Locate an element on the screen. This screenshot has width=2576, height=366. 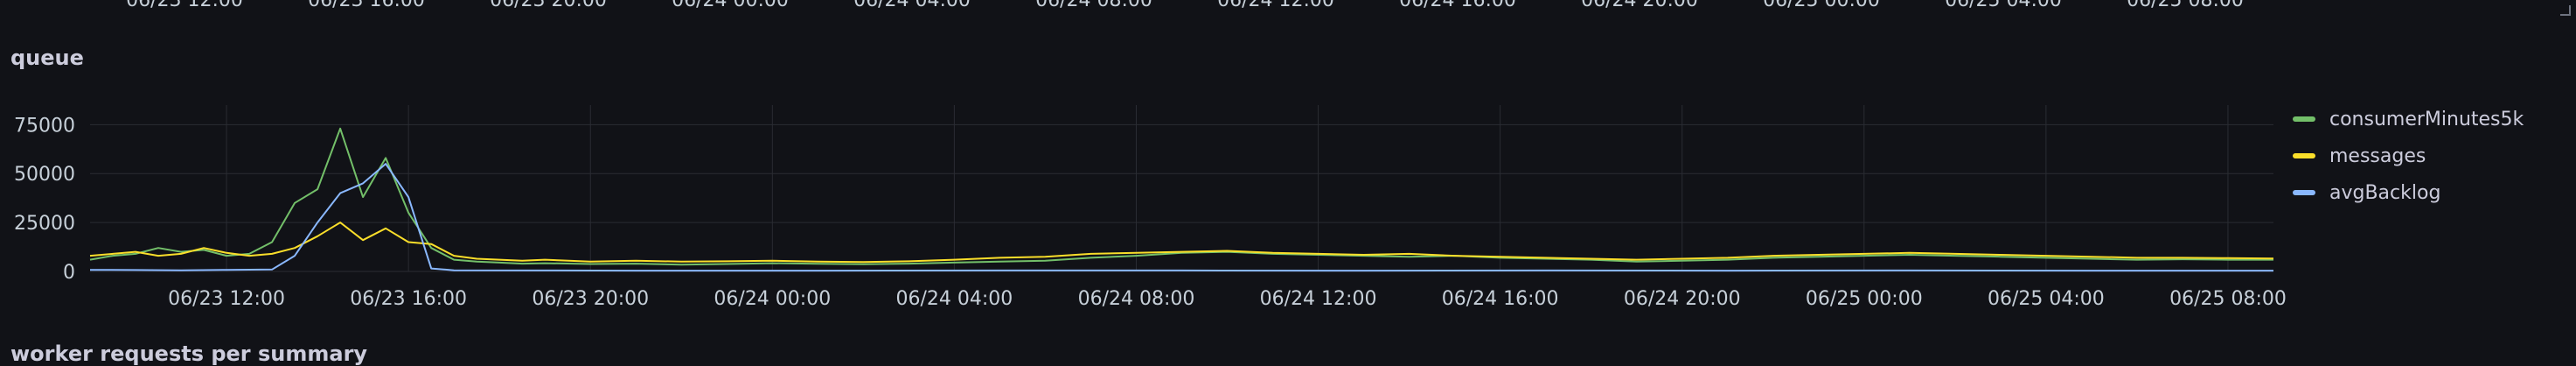
y-tick-label: 50000 is located at coordinates (44, 175).